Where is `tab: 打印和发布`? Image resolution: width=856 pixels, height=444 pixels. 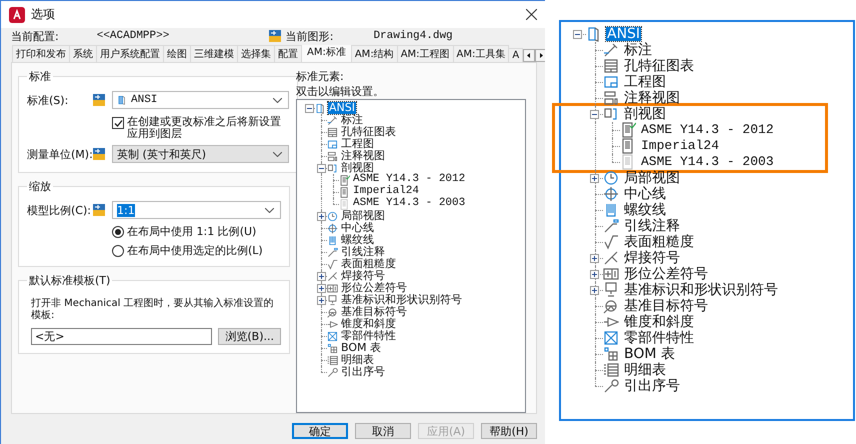 tab: 打印和发布 is located at coordinates (41, 53).